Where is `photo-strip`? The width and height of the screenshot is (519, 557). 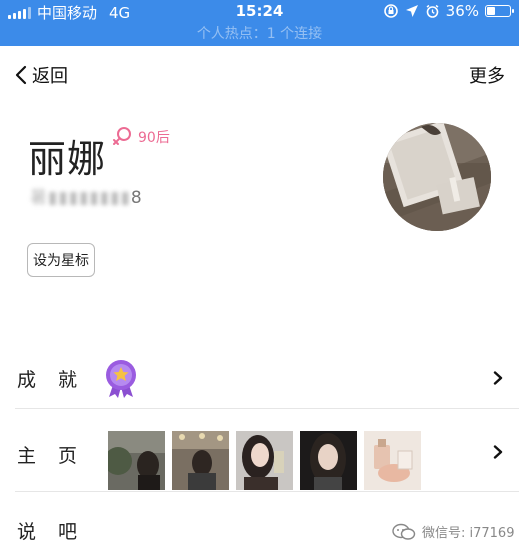 photo-strip is located at coordinates (264, 460).